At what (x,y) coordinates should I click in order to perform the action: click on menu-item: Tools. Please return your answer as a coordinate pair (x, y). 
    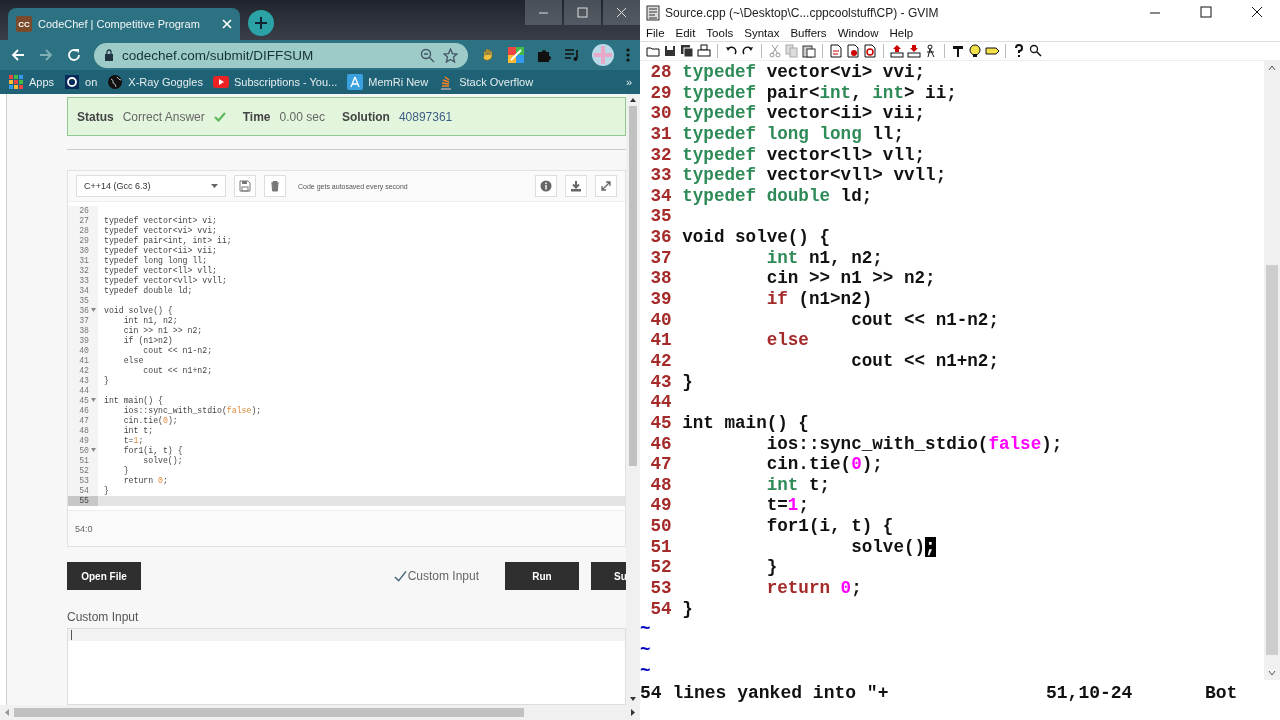
    Looking at the image, I should click on (720, 33).